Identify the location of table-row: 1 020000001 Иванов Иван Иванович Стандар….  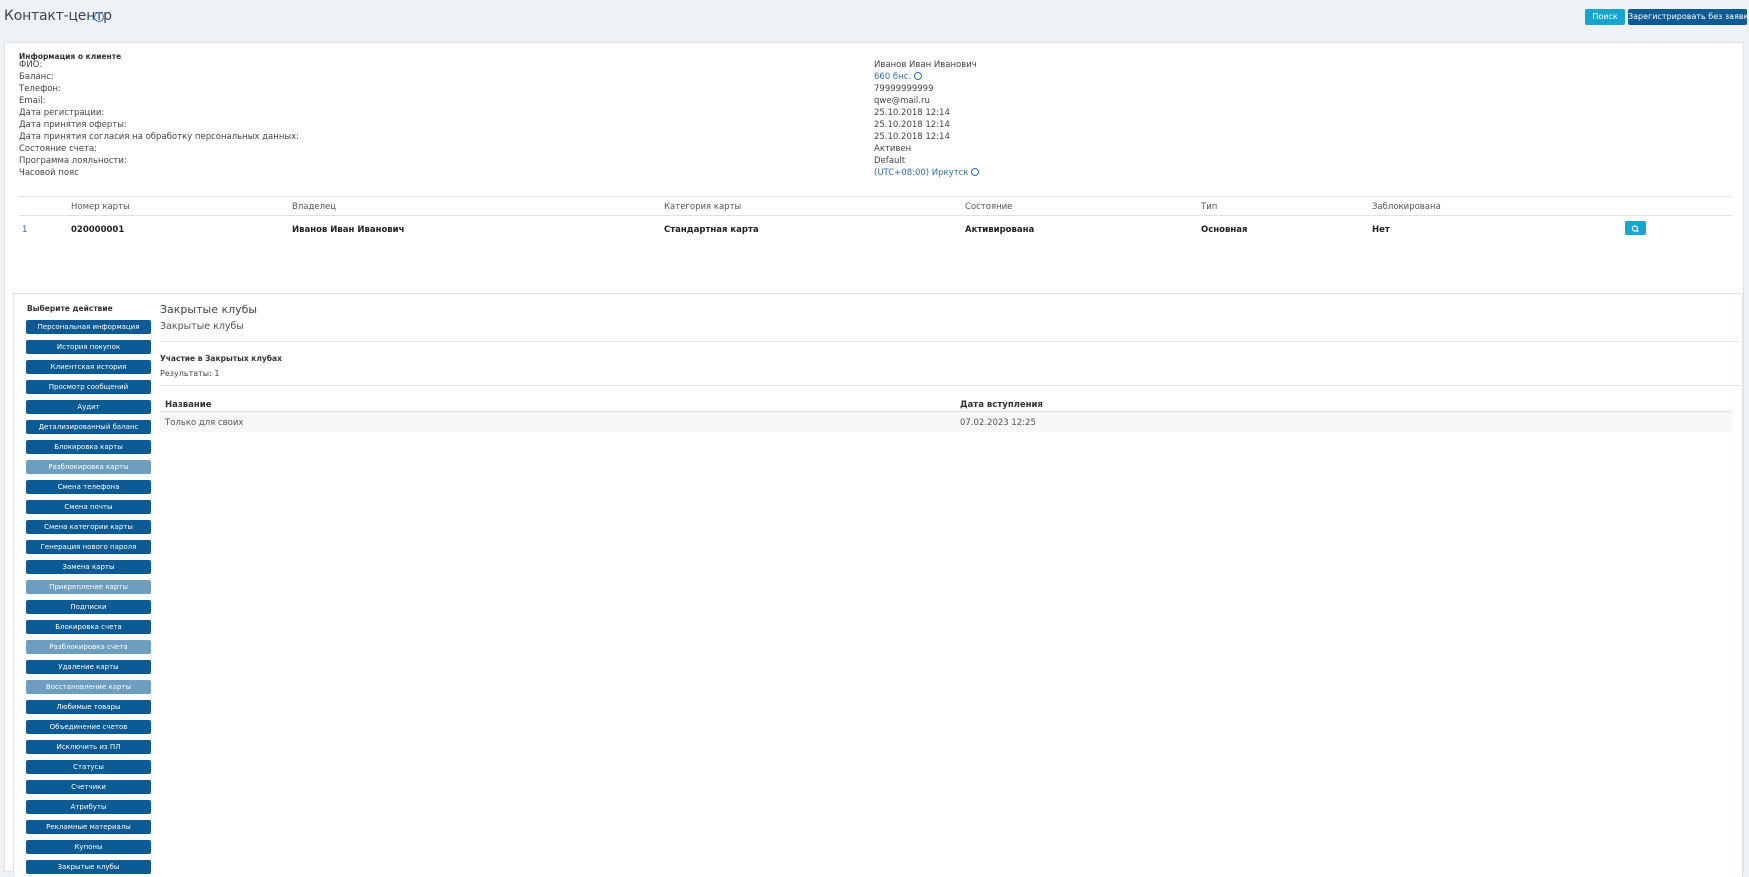
(875, 229).